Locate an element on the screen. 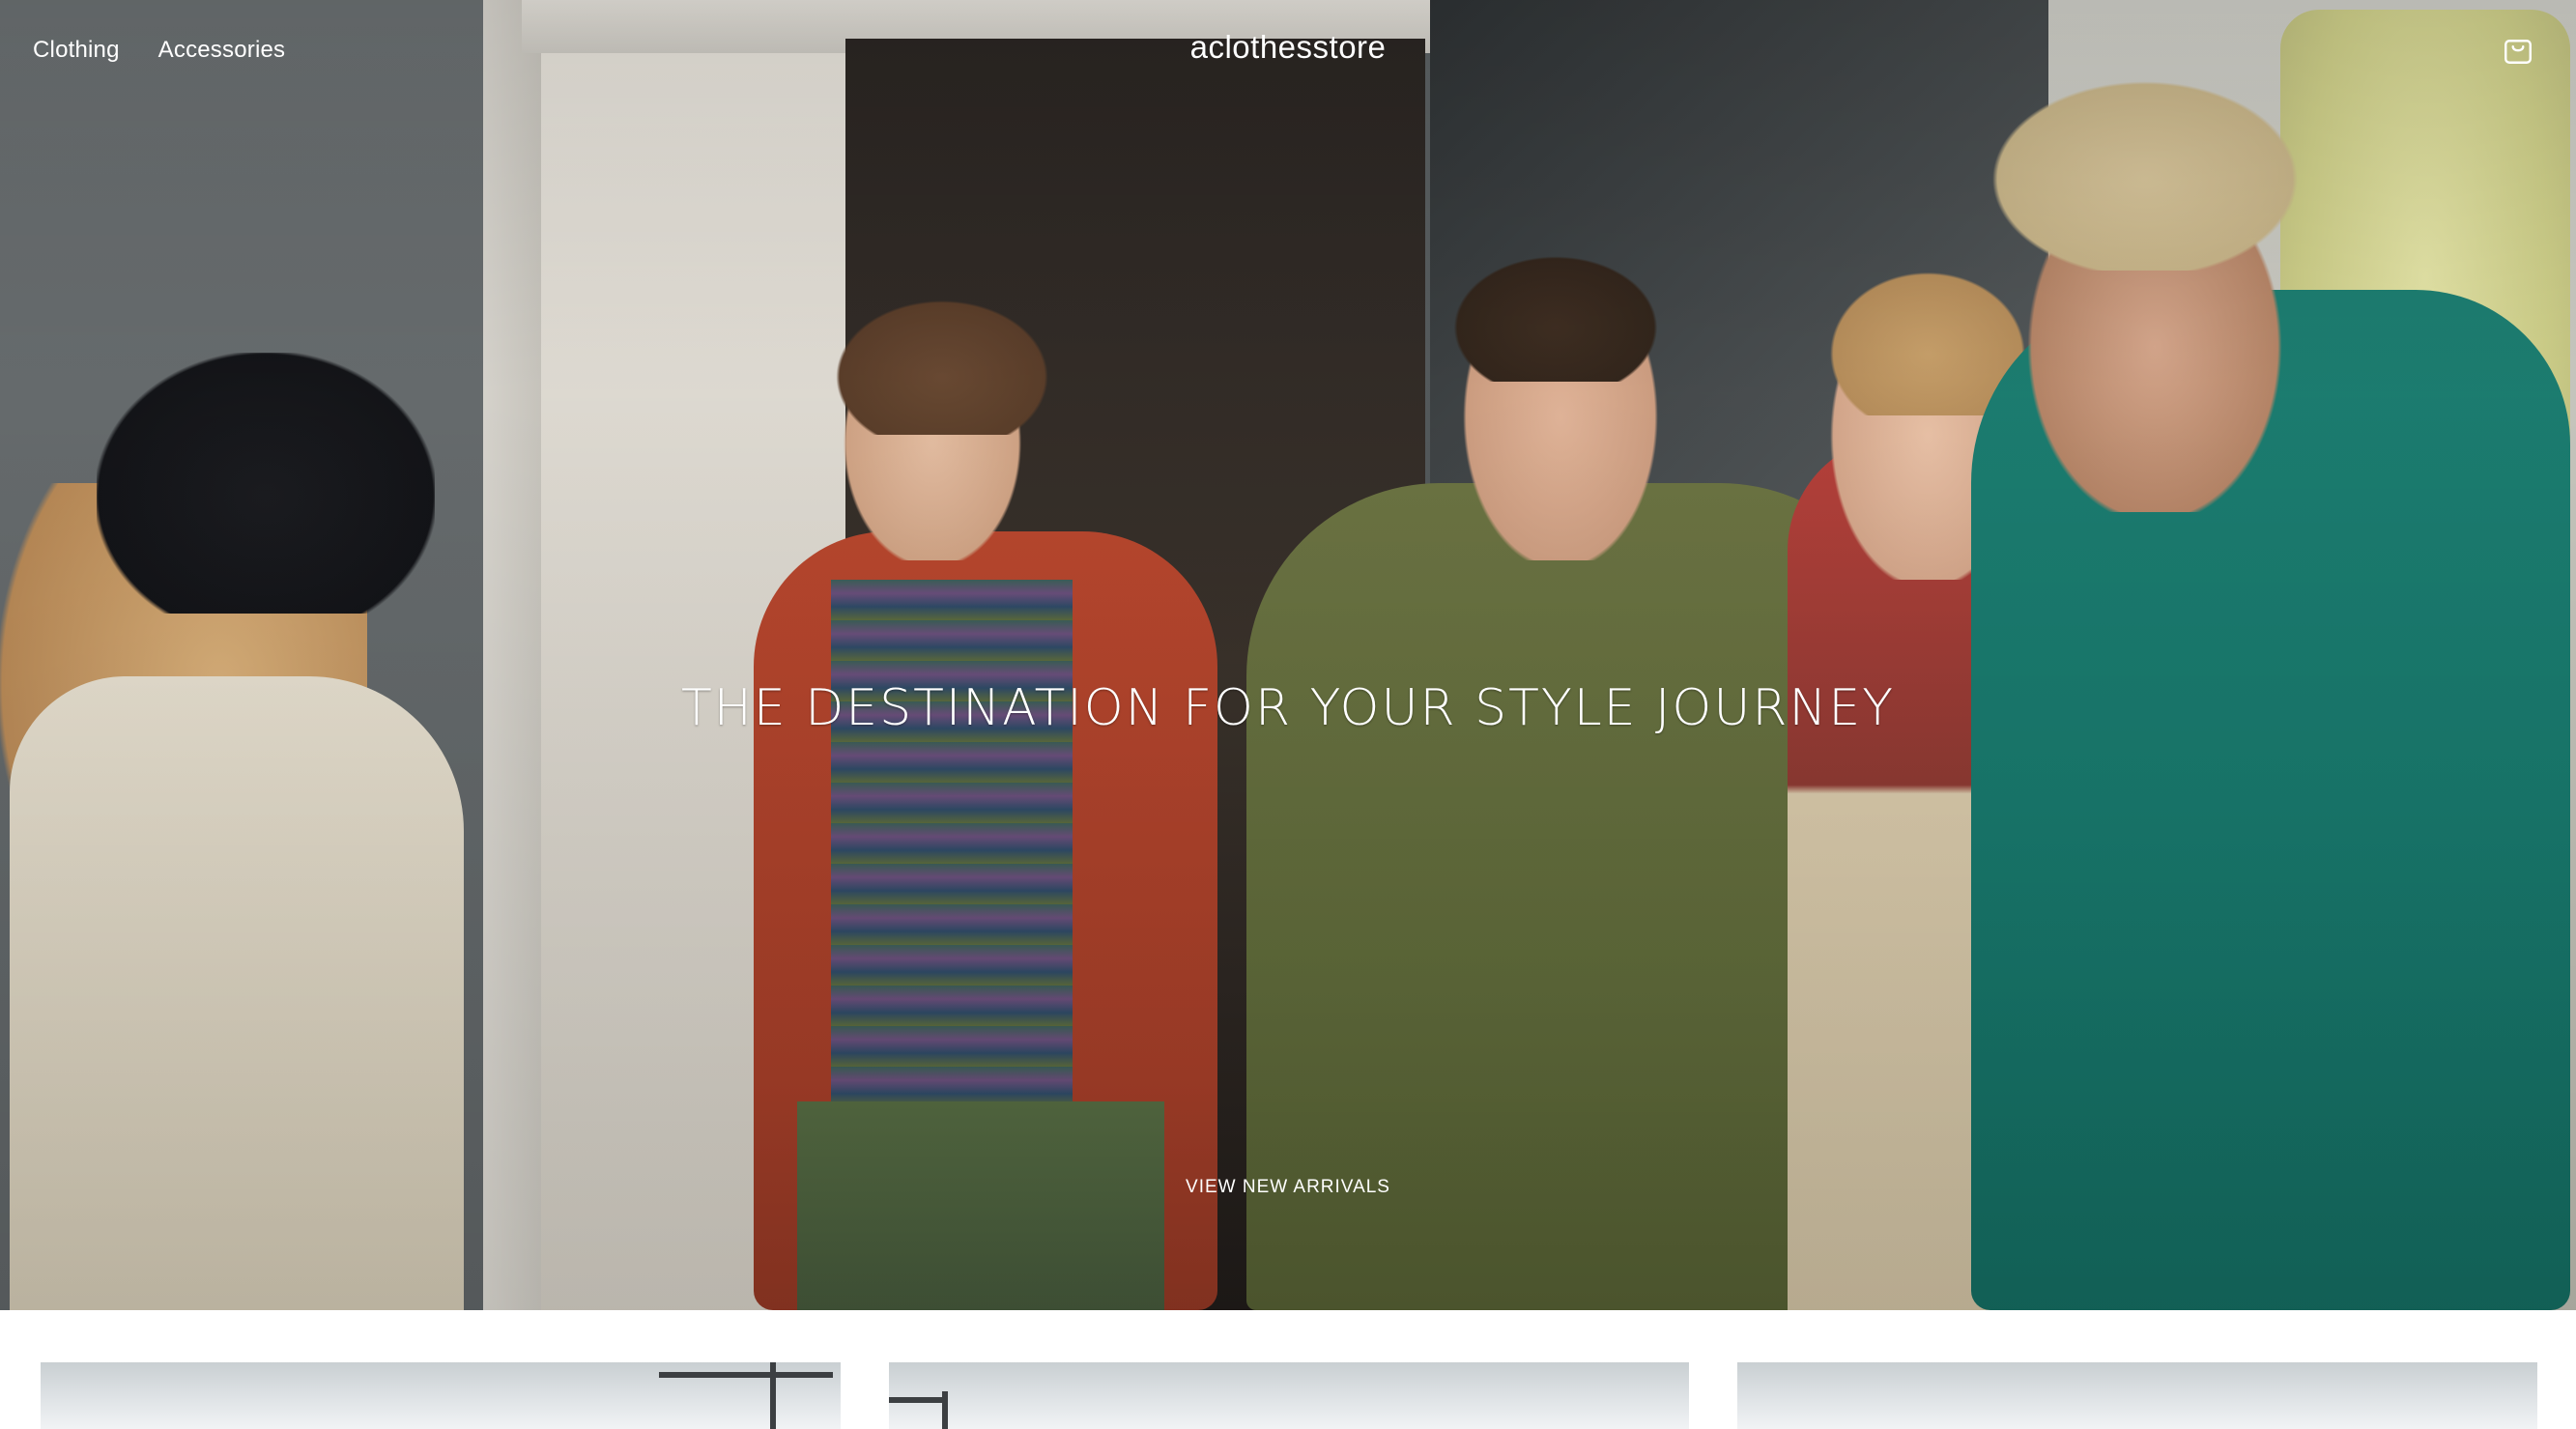 The width and height of the screenshot is (2576, 1429). tile-1-streetlight-arm is located at coordinates (746, 1375).